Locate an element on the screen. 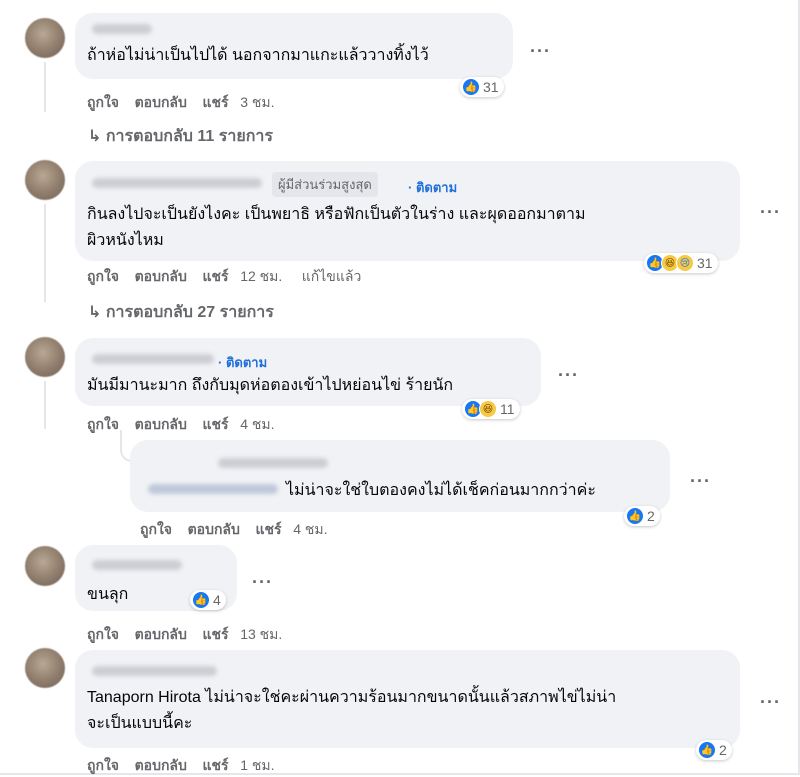  top-contributor-badge: ผู้มีส่วนร่วมสูงสุด is located at coordinates (325, 184).